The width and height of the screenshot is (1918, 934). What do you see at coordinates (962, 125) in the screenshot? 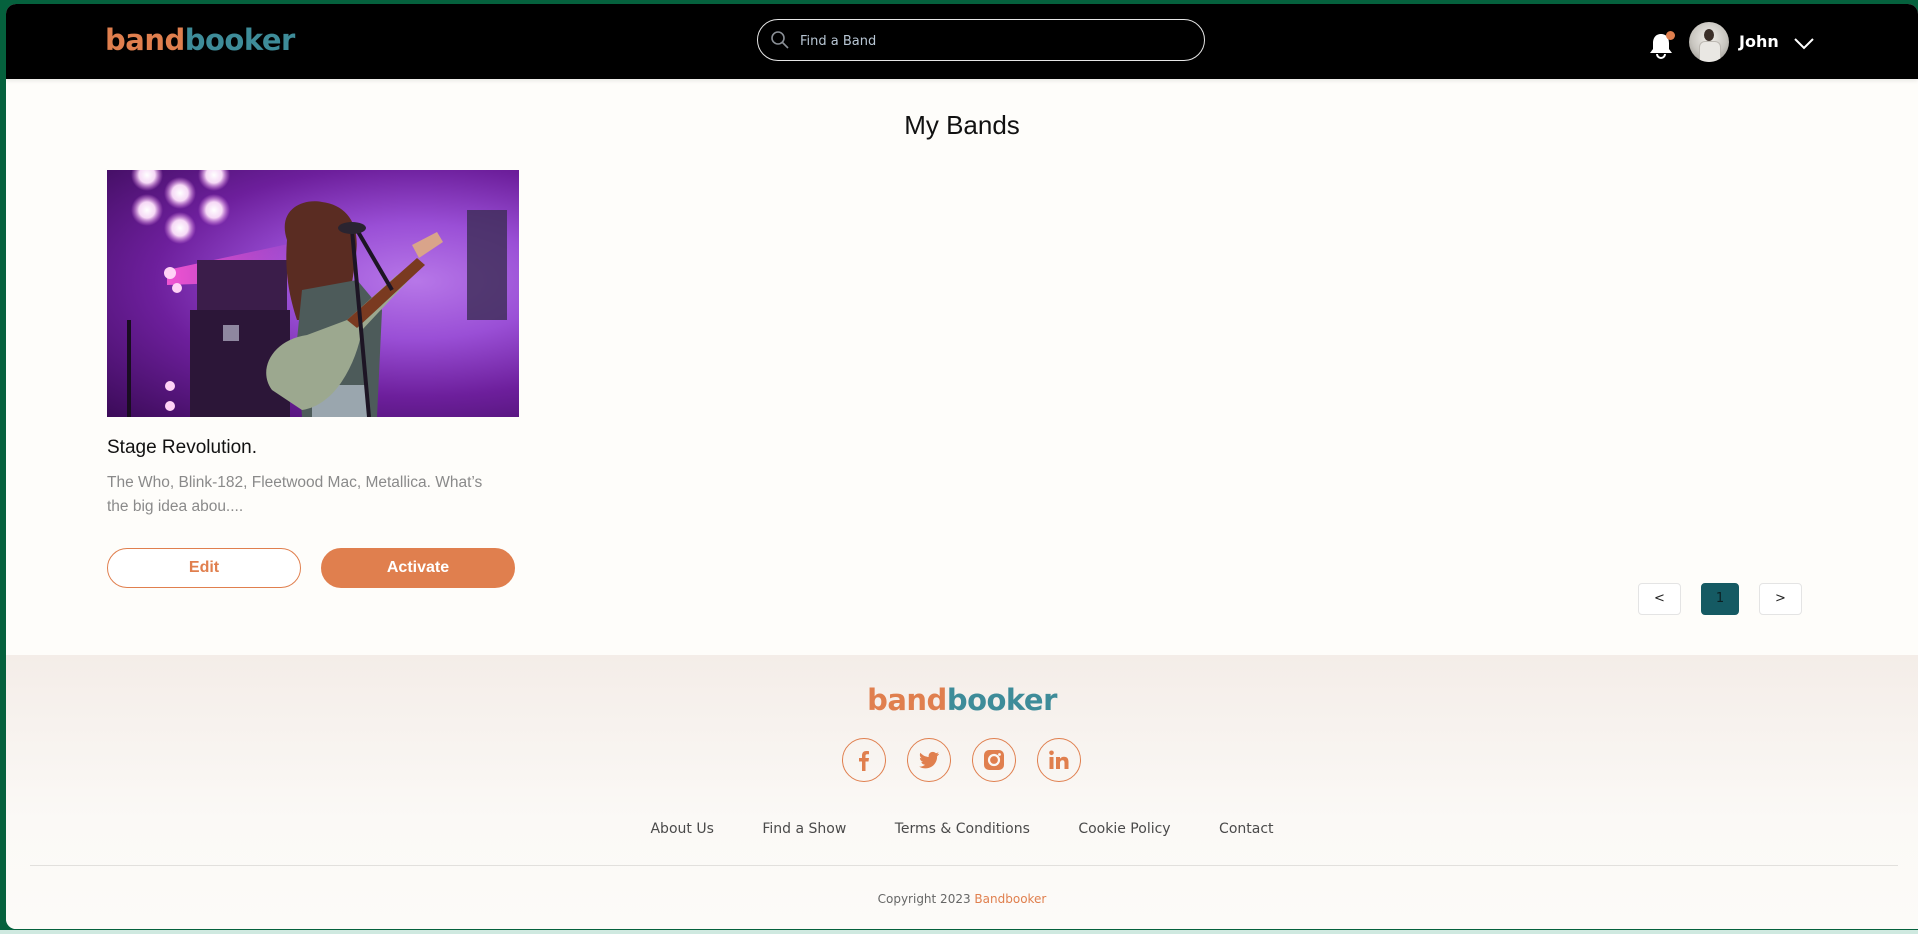
I see `page-title: My Bands` at bounding box center [962, 125].